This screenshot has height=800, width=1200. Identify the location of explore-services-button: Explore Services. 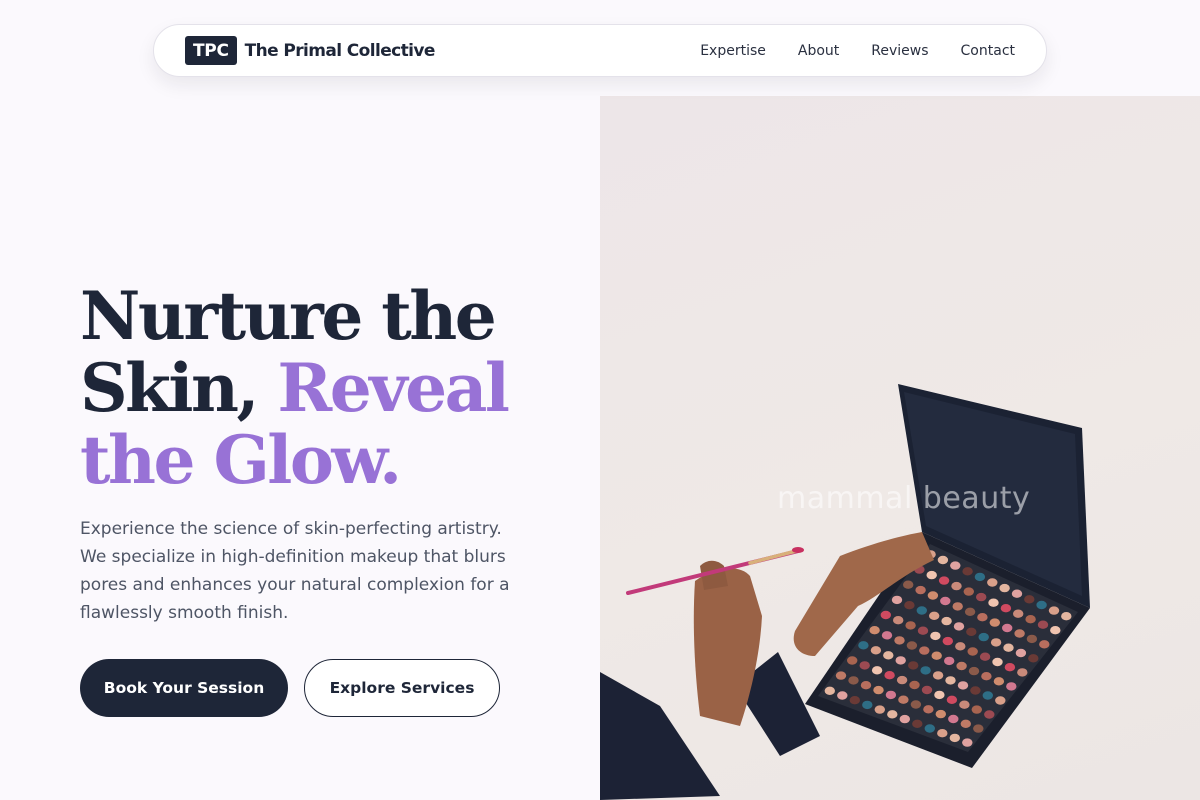
(402, 688).